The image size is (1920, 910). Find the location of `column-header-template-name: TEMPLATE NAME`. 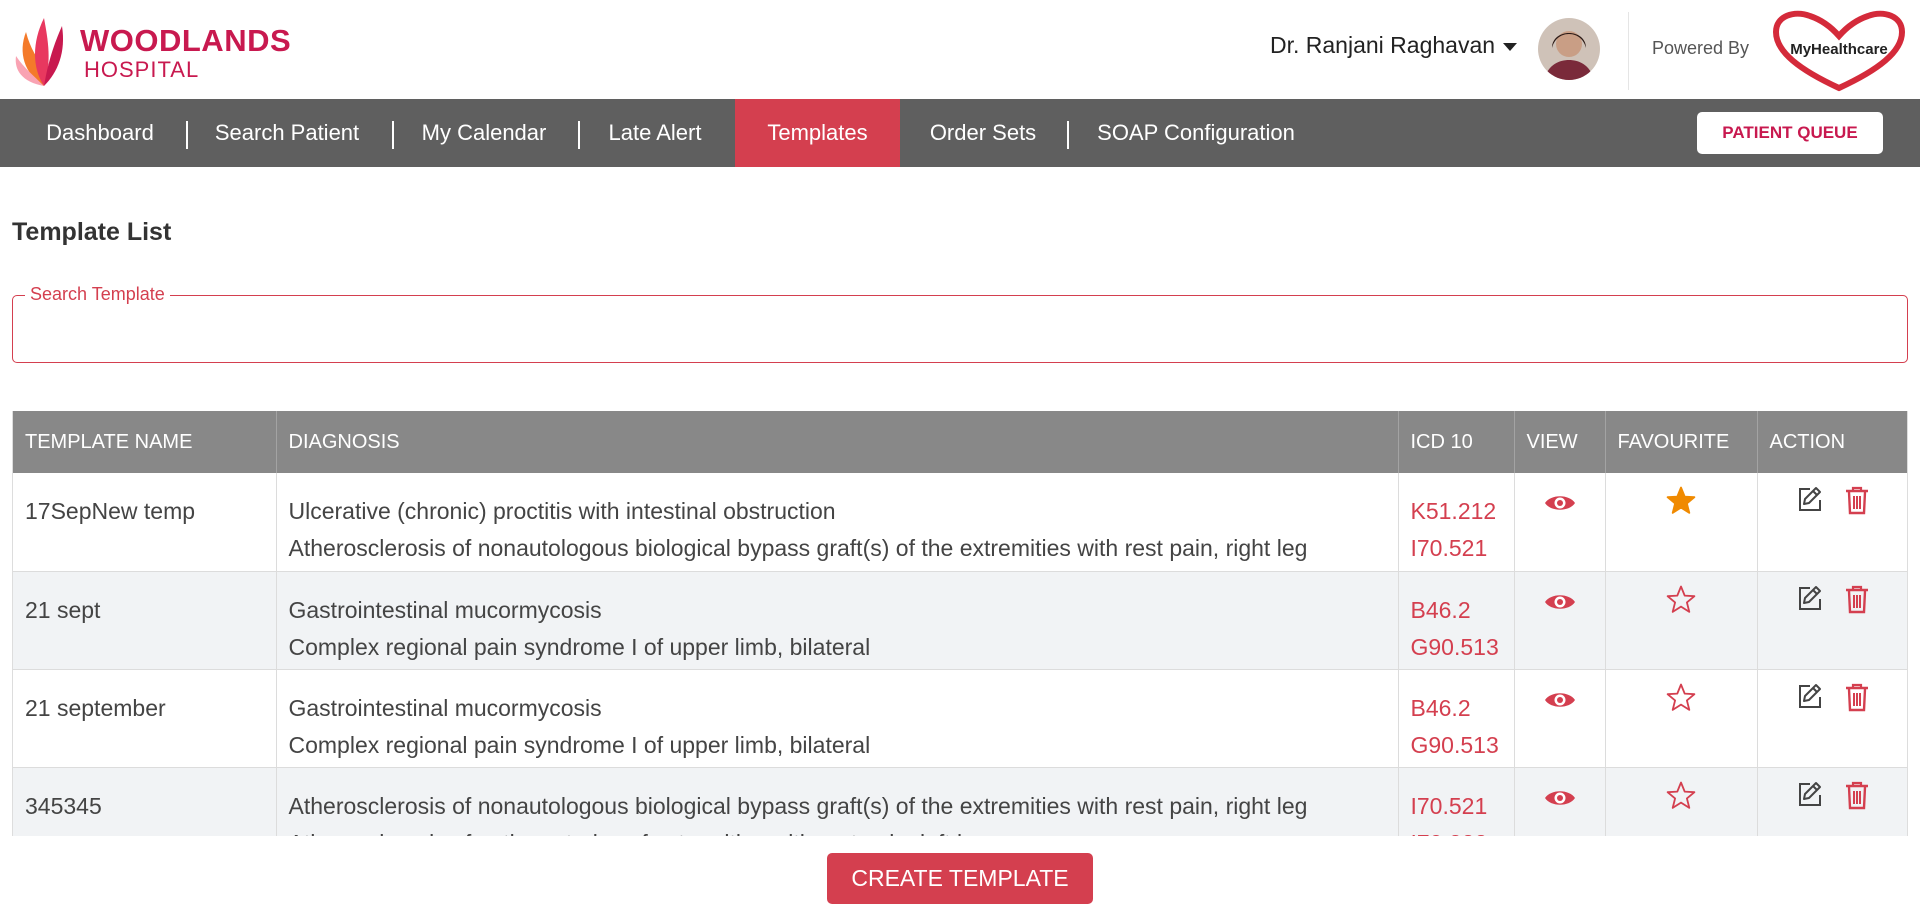

column-header-template-name: TEMPLATE NAME is located at coordinates (145, 442).